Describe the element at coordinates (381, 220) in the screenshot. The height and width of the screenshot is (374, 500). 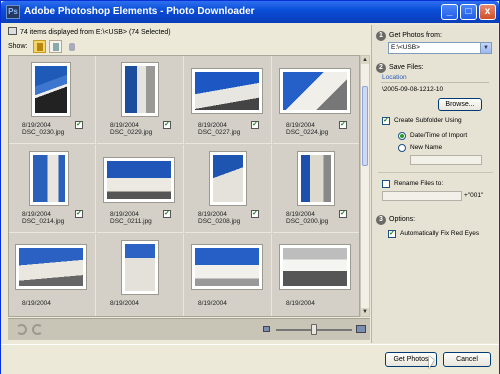
I see `step-3-badge: 3` at that location.